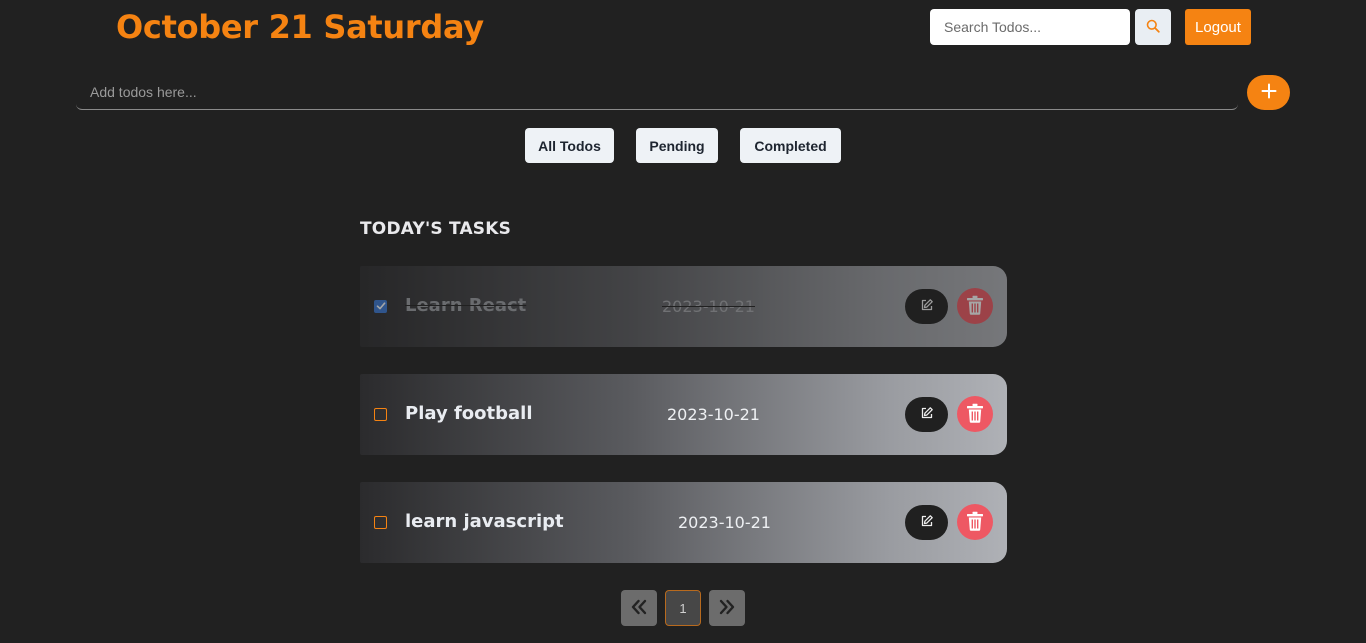  What do you see at coordinates (683, 608) in the screenshot?
I see `page-number-button: 1` at bounding box center [683, 608].